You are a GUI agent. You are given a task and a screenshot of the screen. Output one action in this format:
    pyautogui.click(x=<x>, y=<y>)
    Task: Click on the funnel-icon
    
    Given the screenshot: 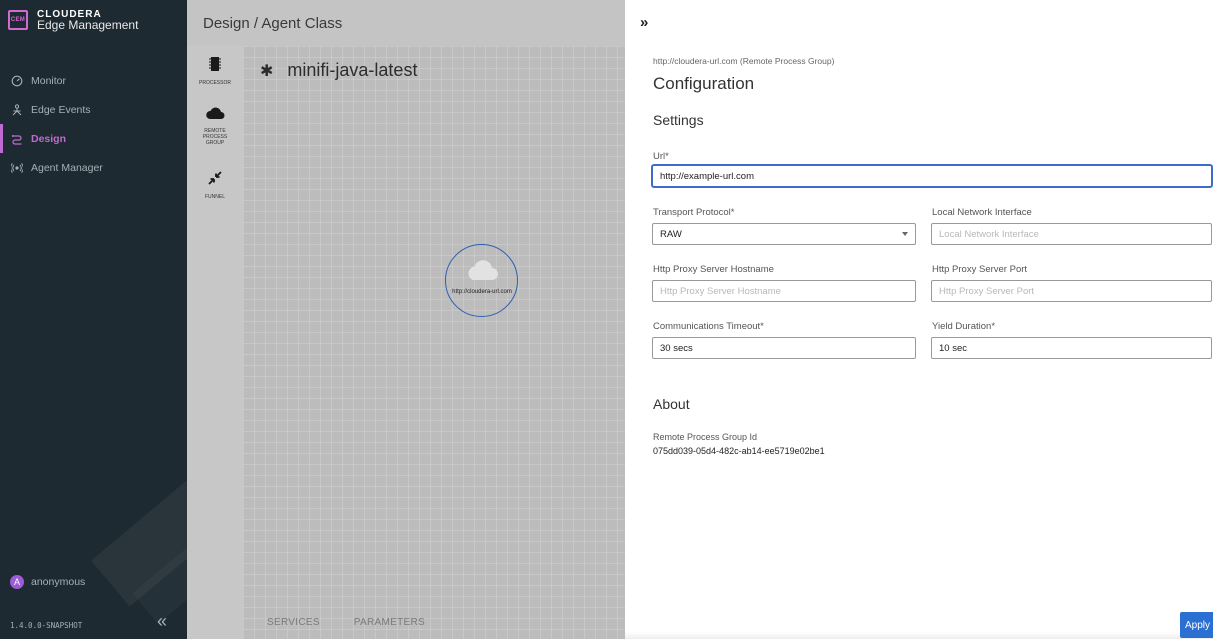 What is the action you would take?
    pyautogui.click(x=215, y=178)
    